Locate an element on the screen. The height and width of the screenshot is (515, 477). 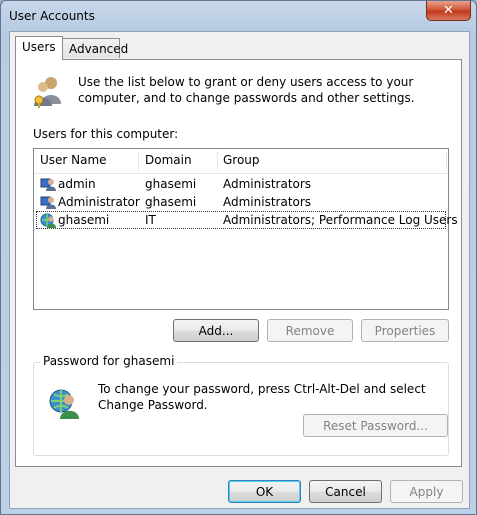
column-header-group: Group is located at coordinates (241, 161).